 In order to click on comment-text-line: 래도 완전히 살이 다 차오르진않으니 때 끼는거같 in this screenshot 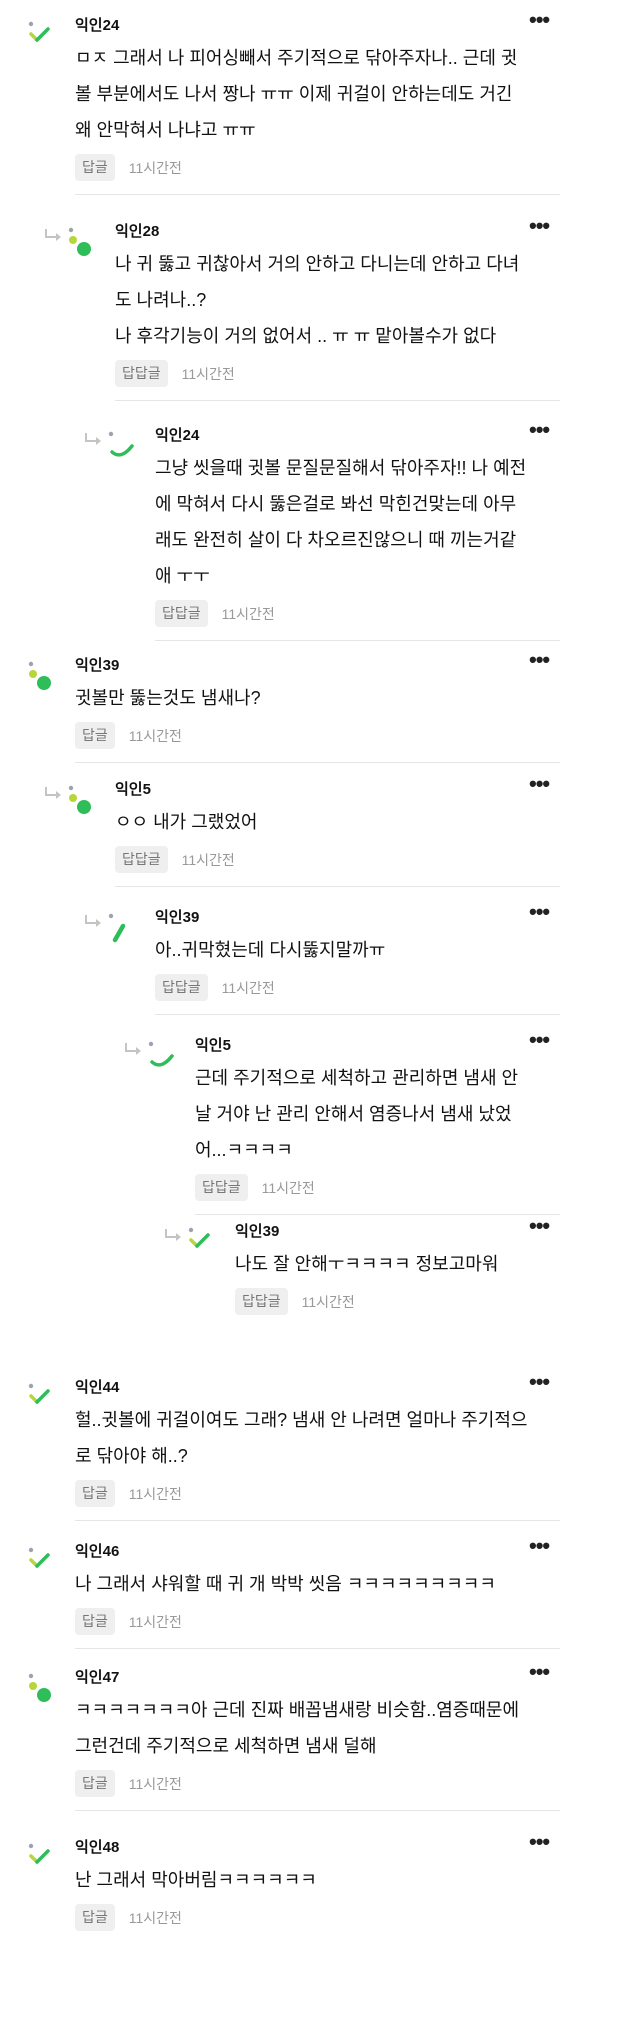, I will do `click(336, 540)`.